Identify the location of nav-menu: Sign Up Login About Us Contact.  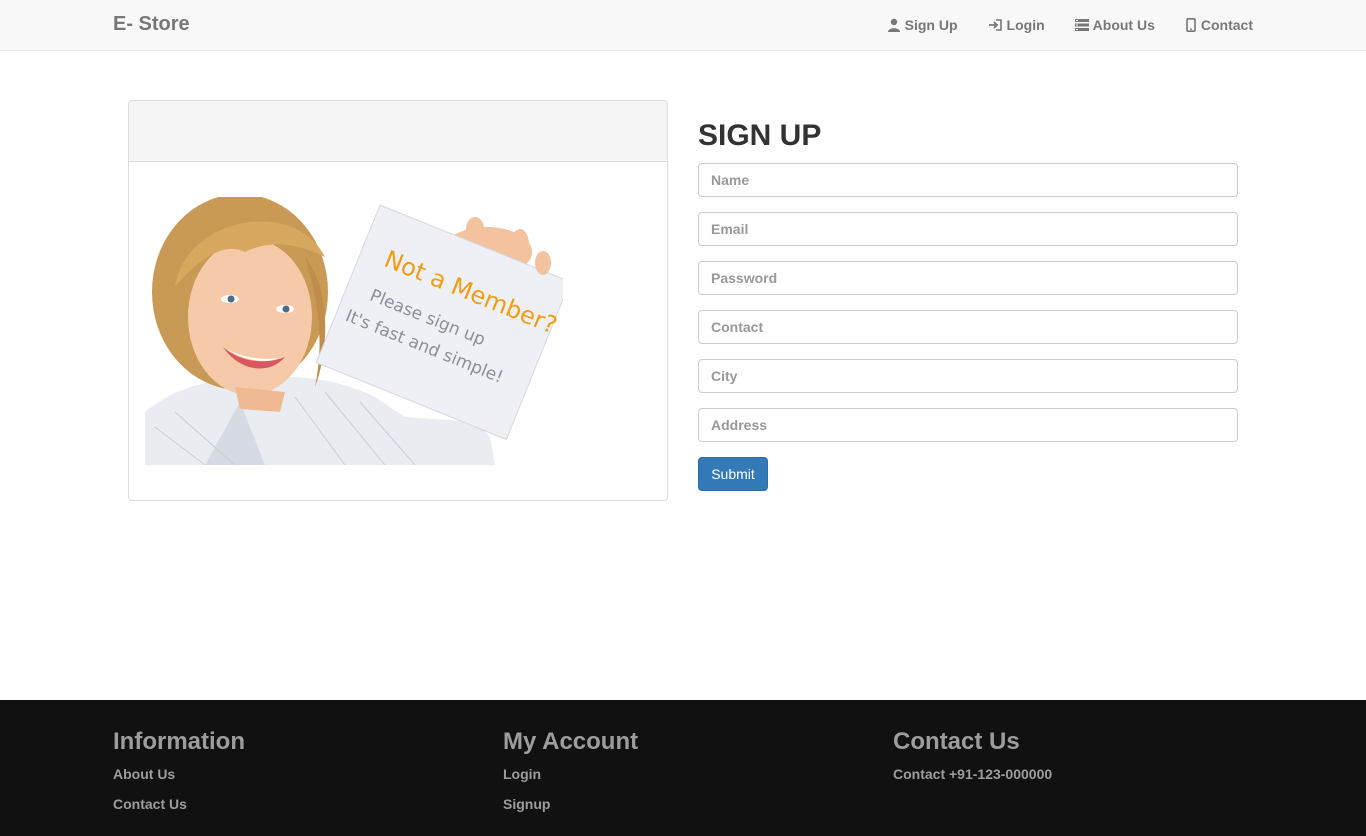
(1055, 25).